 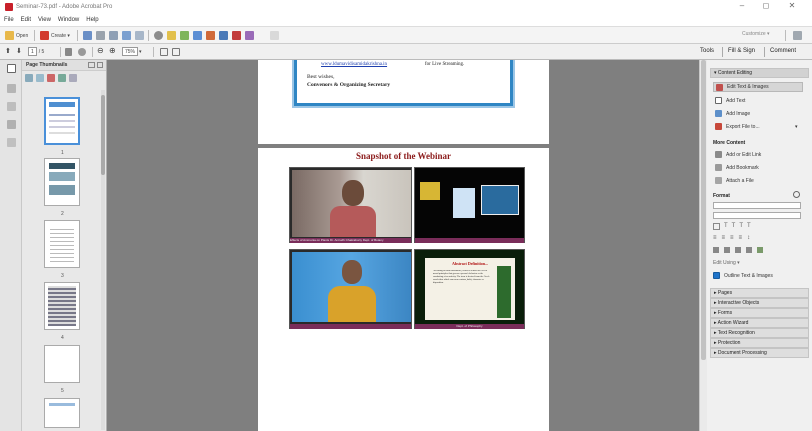 What do you see at coordinates (797, 35) in the screenshot?
I see `expand-icon` at bounding box center [797, 35].